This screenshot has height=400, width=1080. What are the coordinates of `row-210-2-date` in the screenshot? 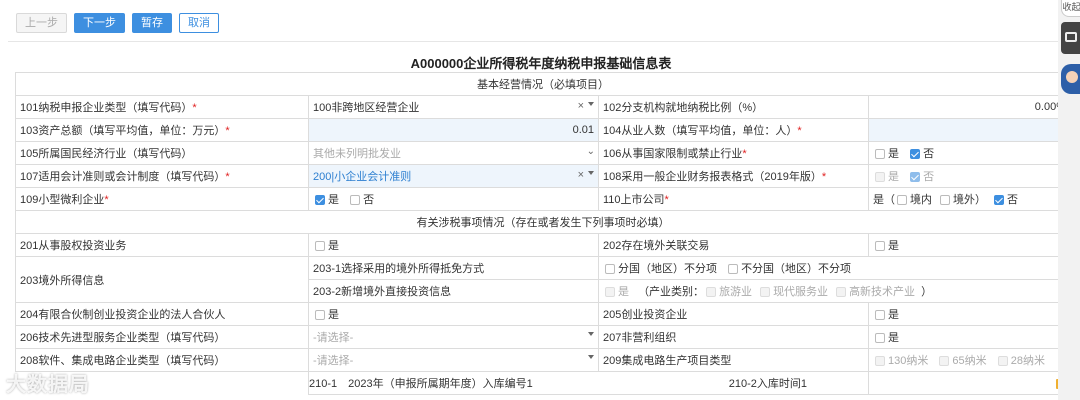 It's located at (969, 383).